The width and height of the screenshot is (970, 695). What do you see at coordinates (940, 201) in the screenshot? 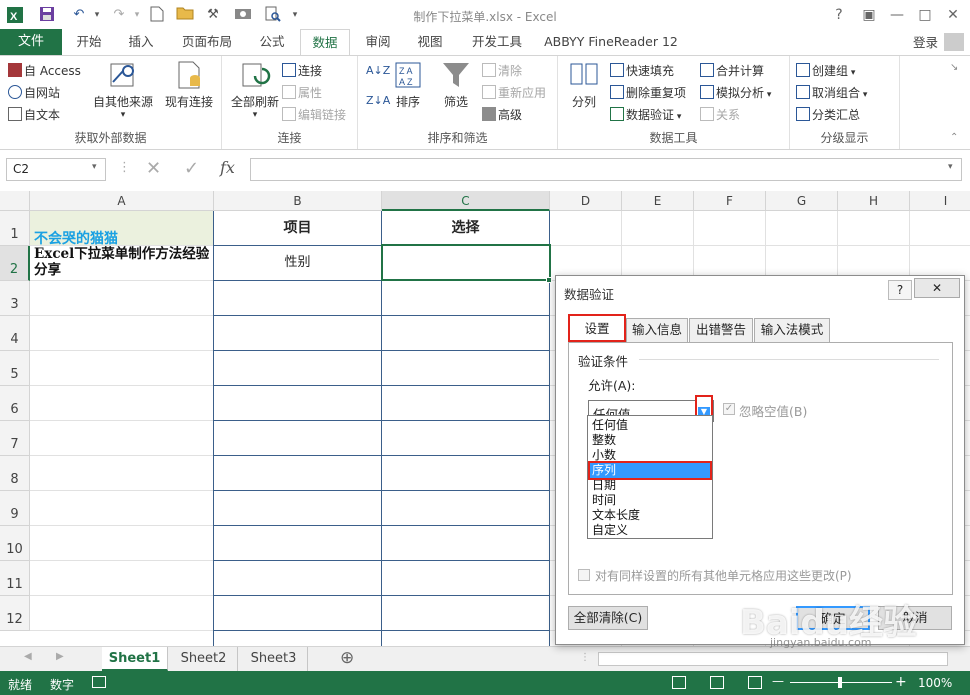
I see `column-header-i: I` at bounding box center [940, 201].